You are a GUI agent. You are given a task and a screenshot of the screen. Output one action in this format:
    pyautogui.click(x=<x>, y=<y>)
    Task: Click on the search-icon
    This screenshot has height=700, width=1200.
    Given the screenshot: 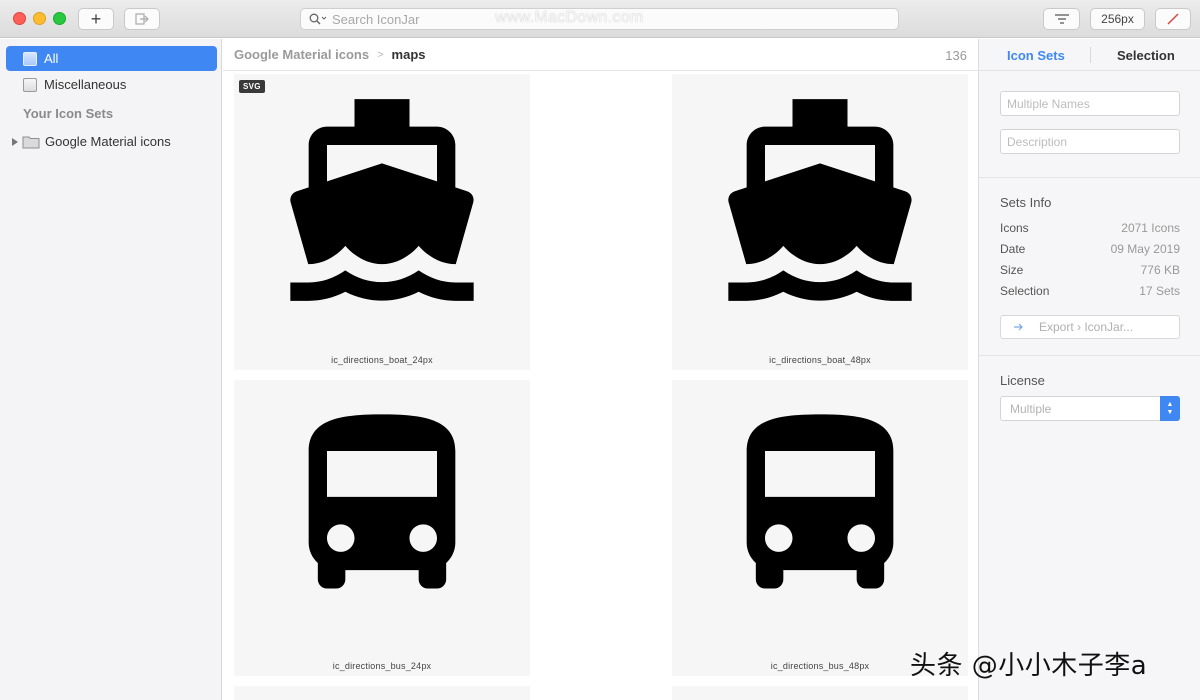 What is the action you would take?
    pyautogui.click(x=318, y=19)
    